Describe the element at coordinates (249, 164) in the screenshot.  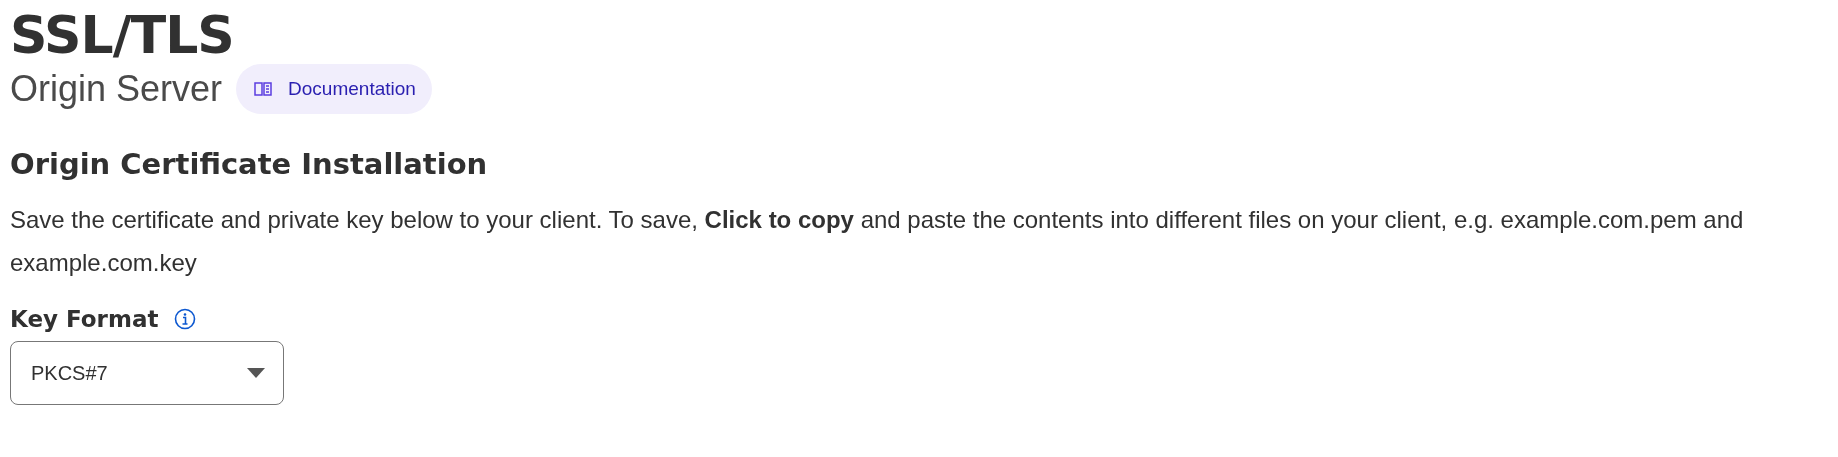
I see `section-heading: Origin Certificate Installation` at that location.